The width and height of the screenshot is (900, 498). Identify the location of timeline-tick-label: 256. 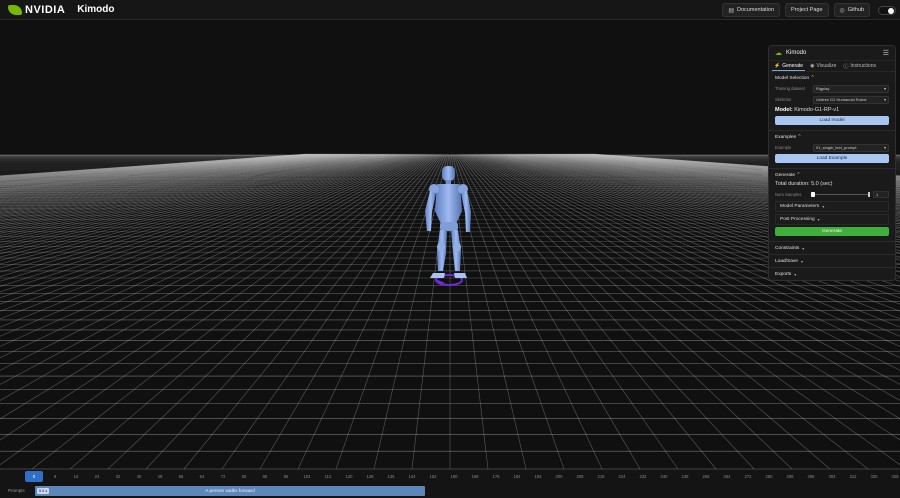
(706, 476).